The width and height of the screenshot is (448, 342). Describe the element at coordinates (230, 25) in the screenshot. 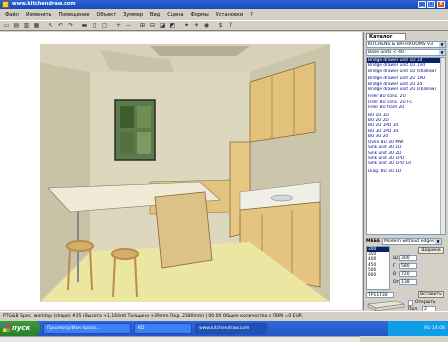

I see `help-icon: ?` at that location.